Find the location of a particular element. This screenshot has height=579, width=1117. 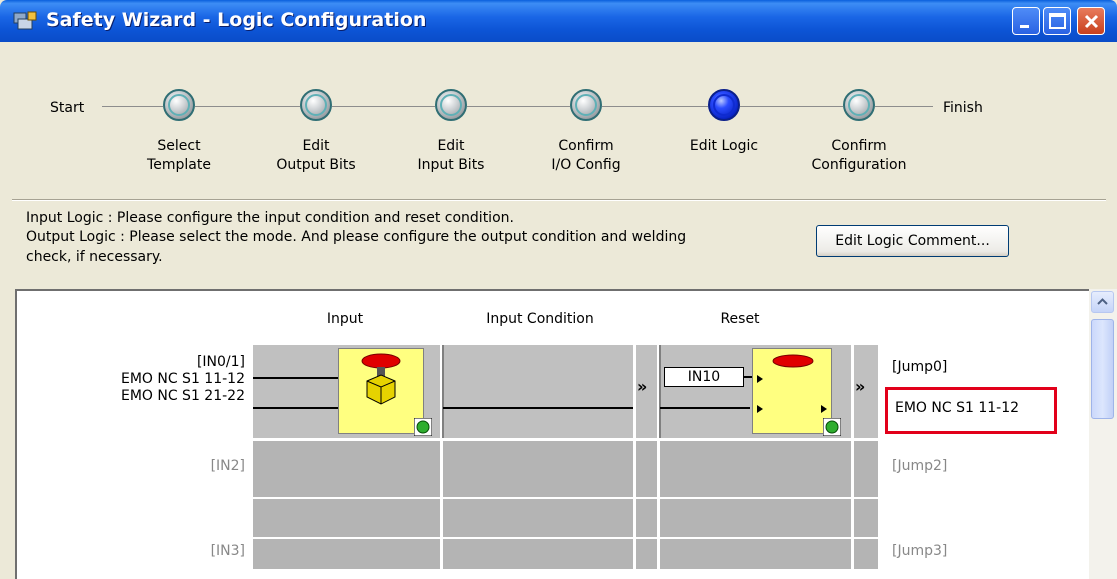

step-edit-output-bits: Edit Output Bits is located at coordinates (316, 155).